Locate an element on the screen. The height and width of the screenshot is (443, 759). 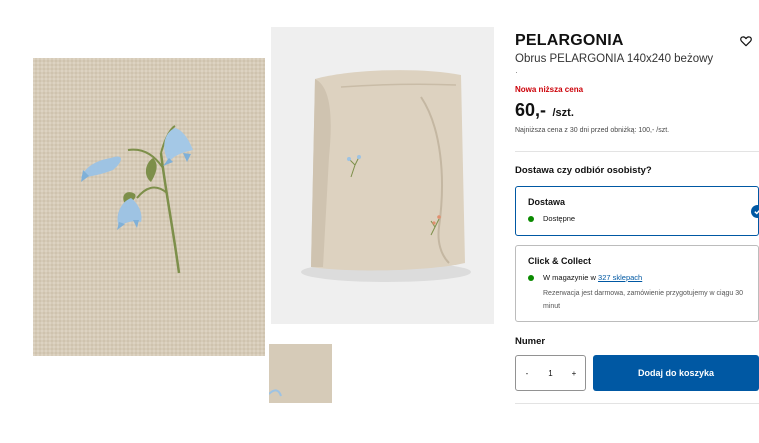
increment-button: + is located at coordinates (574, 373).